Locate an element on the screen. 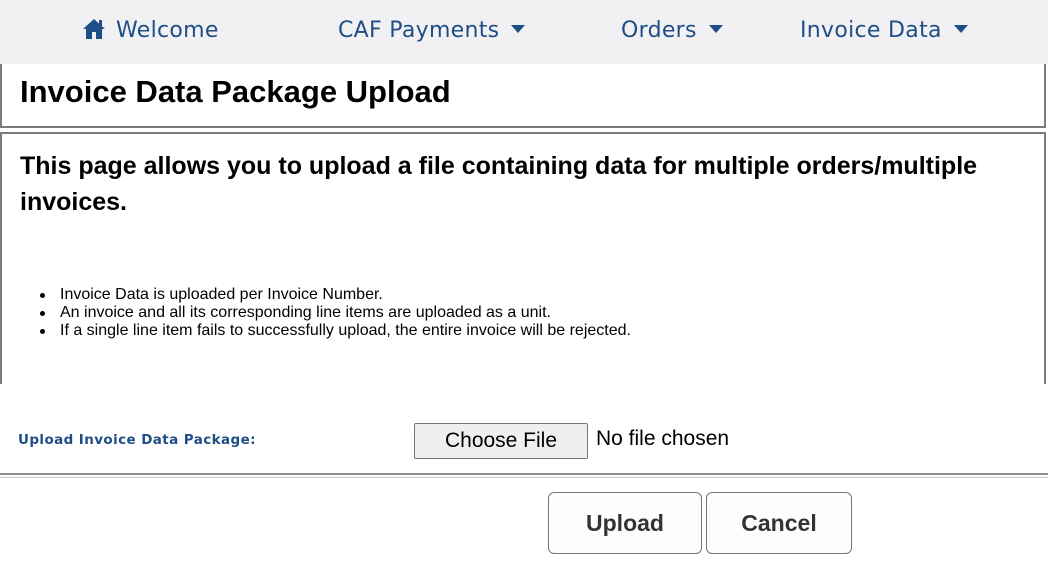 This screenshot has height=564, width=1048. page-title: Invoice Data Package Upload is located at coordinates (235, 91).